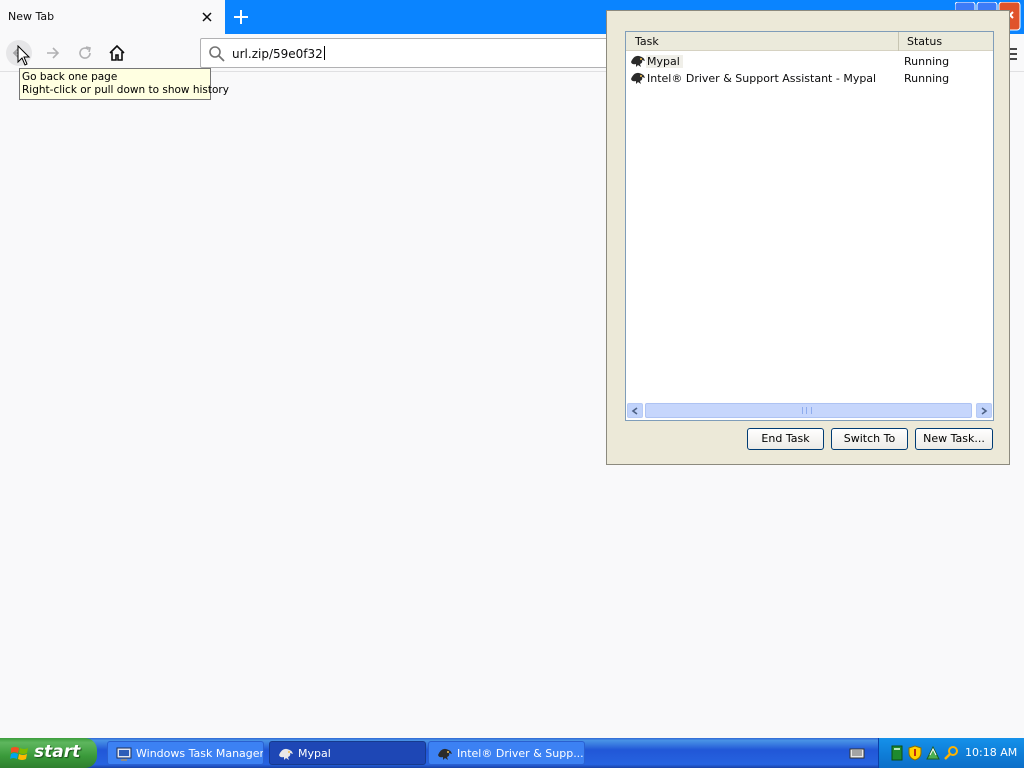 The width and height of the screenshot is (1024, 768). Describe the element at coordinates (70, 77) in the screenshot. I see `tooltip-line-1: Go back one page` at that location.